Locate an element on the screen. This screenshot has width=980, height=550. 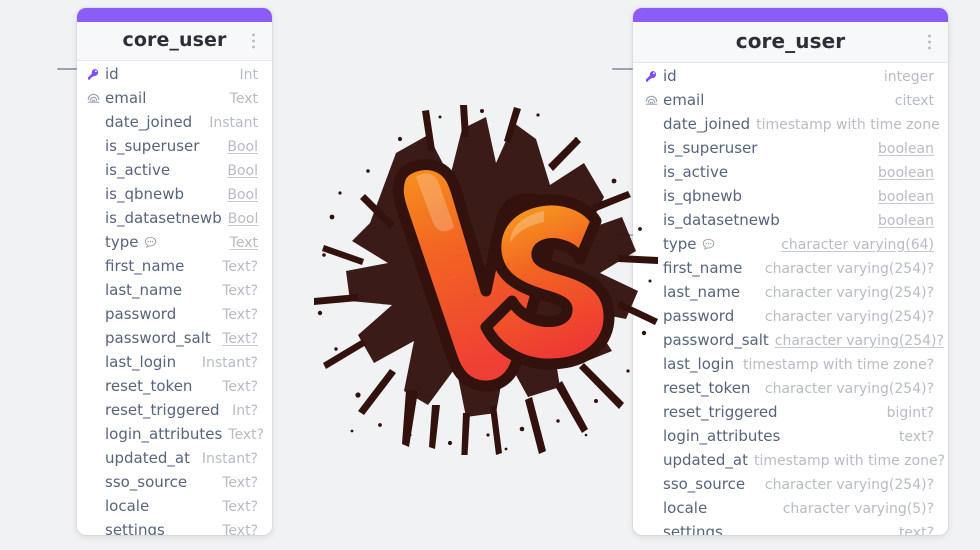
field-name: is_superuser is located at coordinates (710, 148).